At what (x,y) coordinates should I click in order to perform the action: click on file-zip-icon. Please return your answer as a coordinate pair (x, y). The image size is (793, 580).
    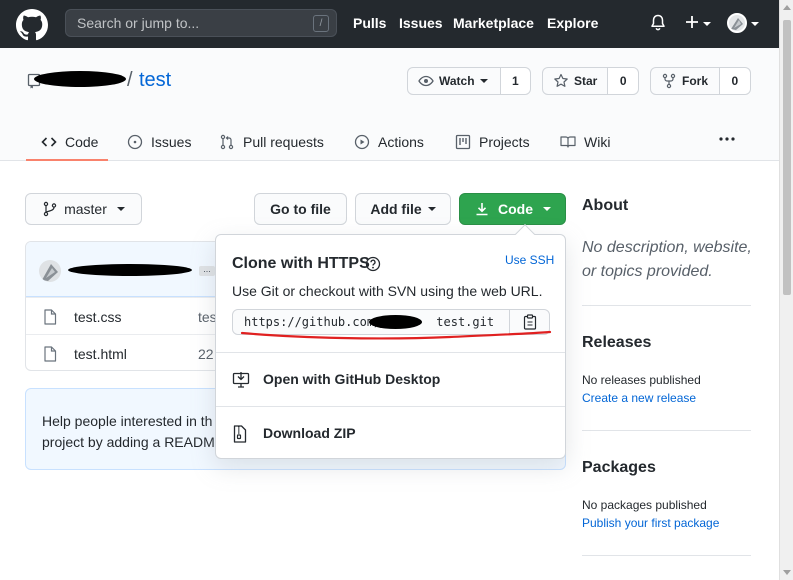
    Looking at the image, I should click on (240, 434).